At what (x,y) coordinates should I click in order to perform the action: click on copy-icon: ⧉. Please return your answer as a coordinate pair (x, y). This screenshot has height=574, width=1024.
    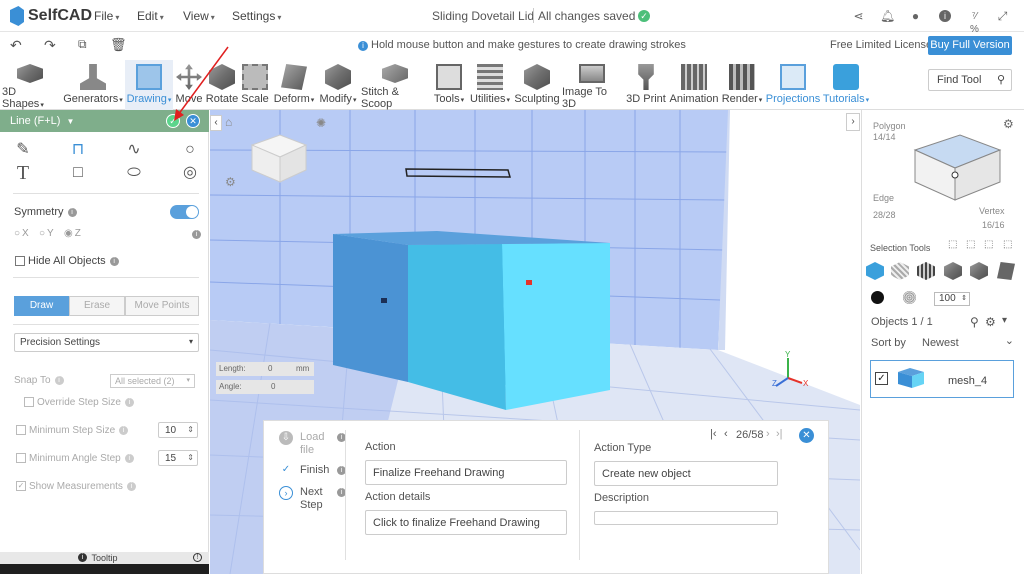
    Looking at the image, I should click on (82, 44).